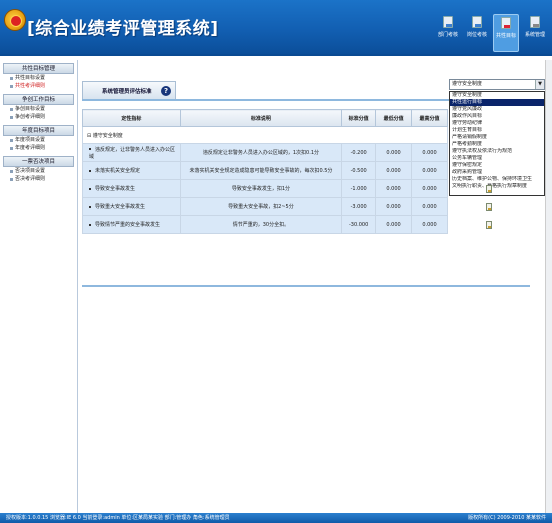 The height and width of the screenshot is (523, 552). I want to click on help-icon: ?, so click(166, 91).